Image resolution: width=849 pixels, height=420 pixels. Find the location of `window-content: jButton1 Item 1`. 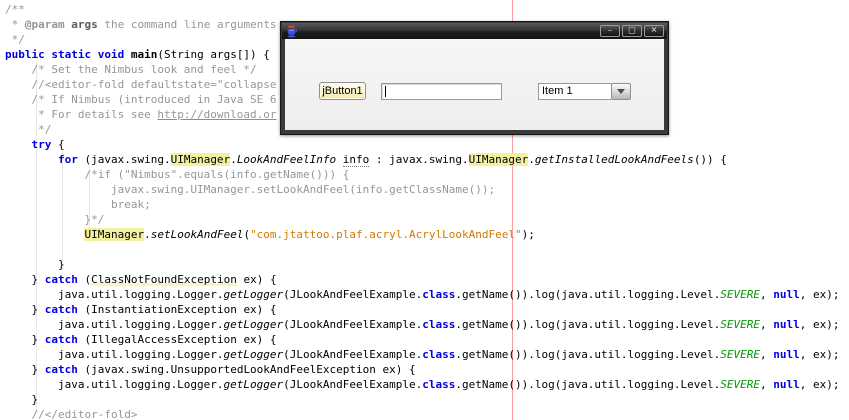

window-content: jButton1 Item 1 is located at coordinates (474, 84).